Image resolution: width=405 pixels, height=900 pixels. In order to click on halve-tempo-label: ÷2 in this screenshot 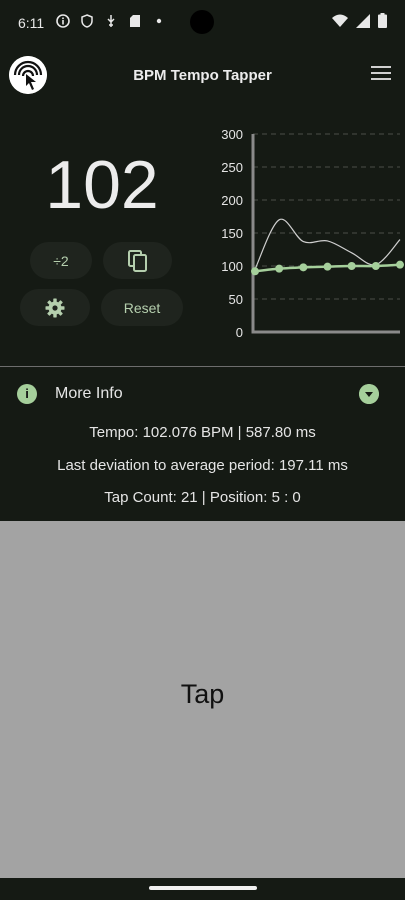, I will do `click(61, 260)`.